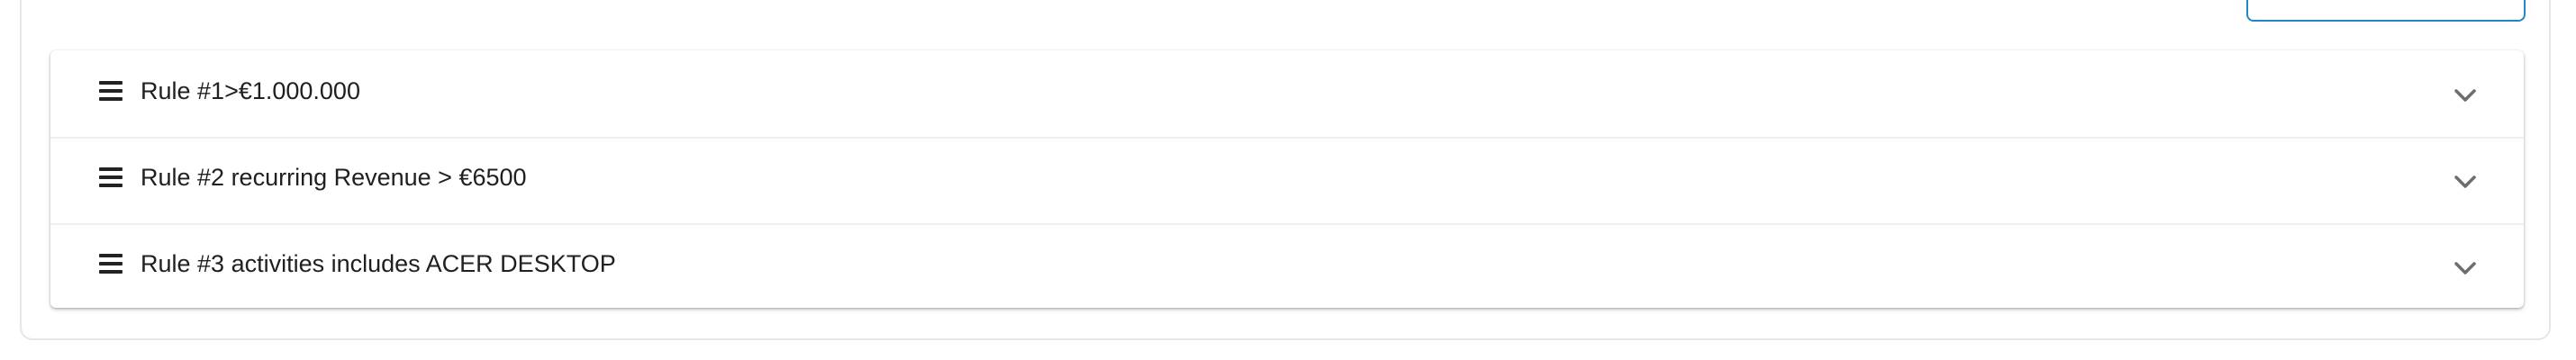 This screenshot has height=360, width=2576. I want to click on rule-panel-label: Rule #3 activities includes ACER DESKTOP, so click(378, 263).